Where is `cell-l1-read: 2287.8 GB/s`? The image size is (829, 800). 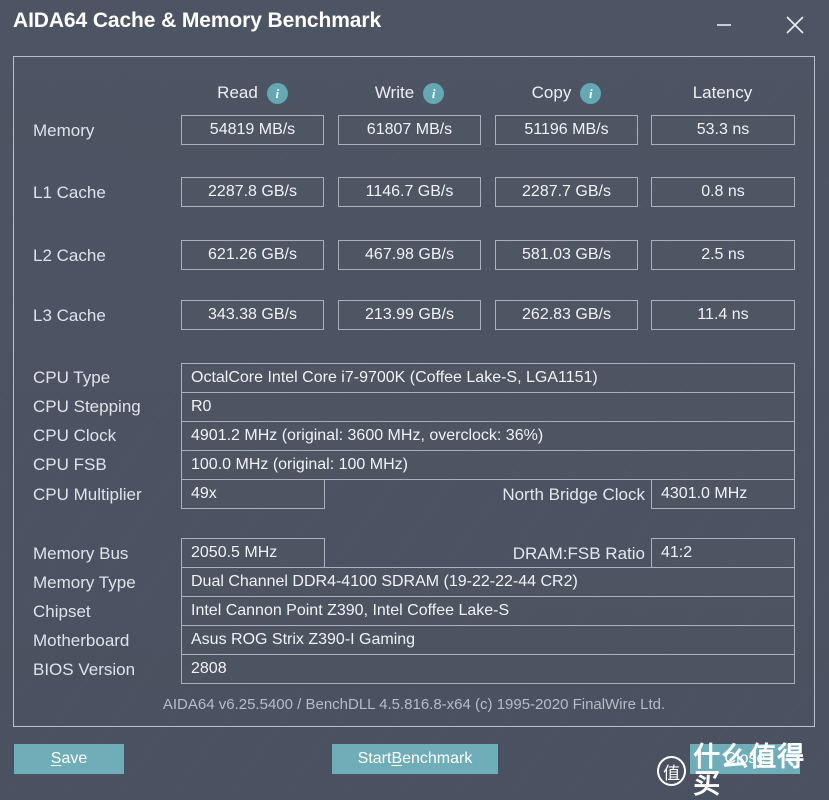
cell-l1-read: 2287.8 GB/s is located at coordinates (252, 192).